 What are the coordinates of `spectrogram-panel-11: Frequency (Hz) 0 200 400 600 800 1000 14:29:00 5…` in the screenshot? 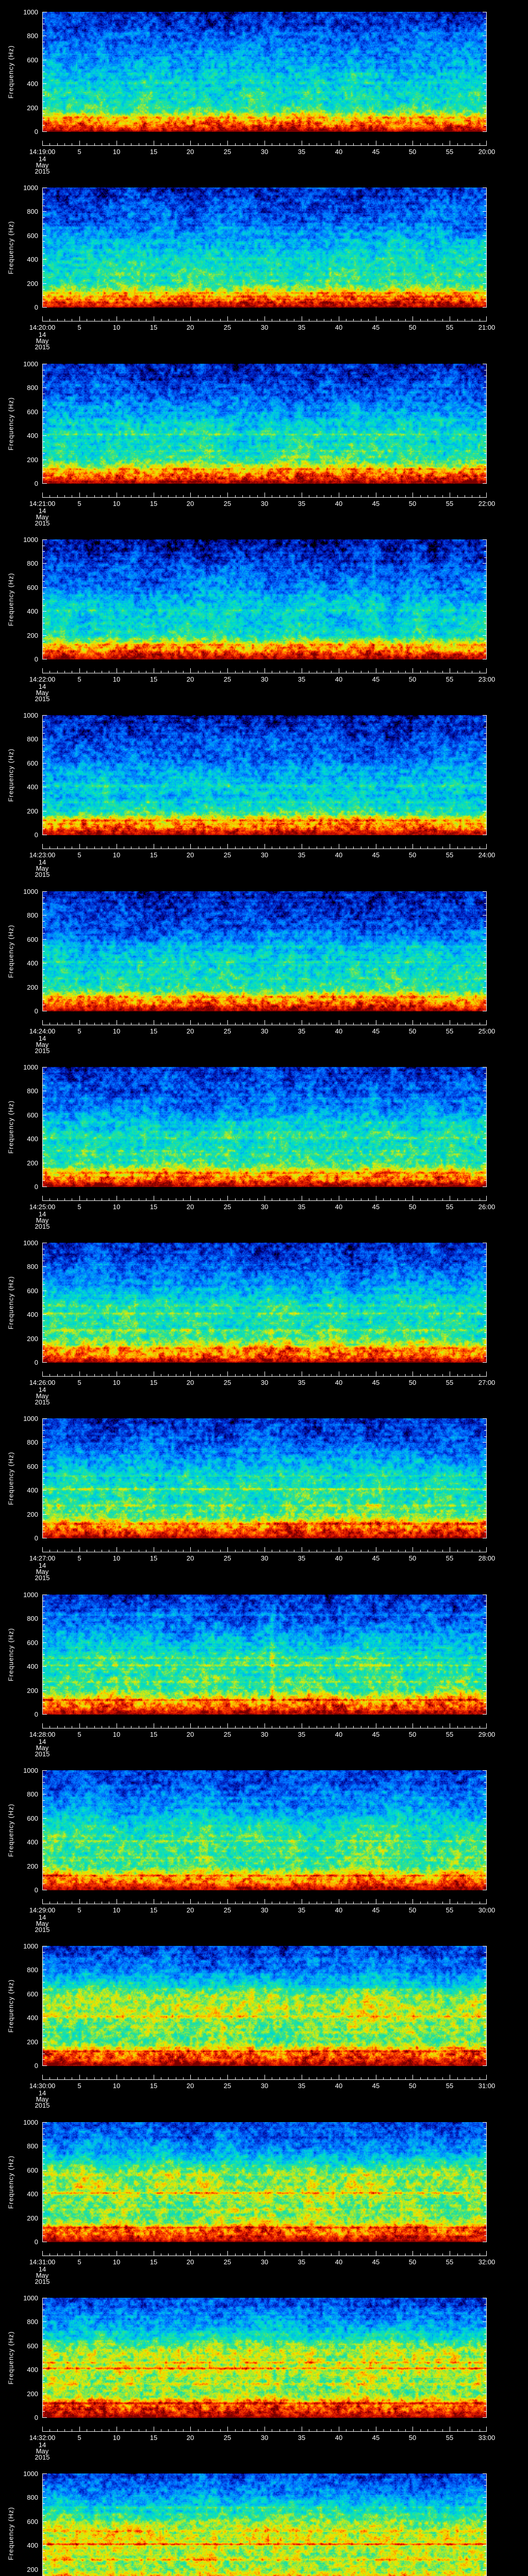 It's located at (264, 1846).